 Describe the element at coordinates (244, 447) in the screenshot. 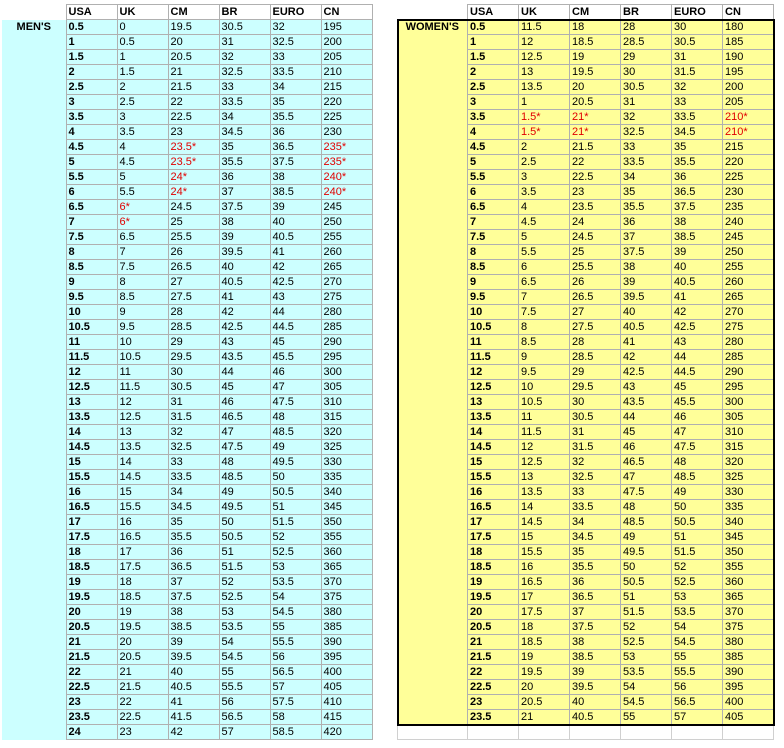

I see `cell-br: 47.5` at that location.